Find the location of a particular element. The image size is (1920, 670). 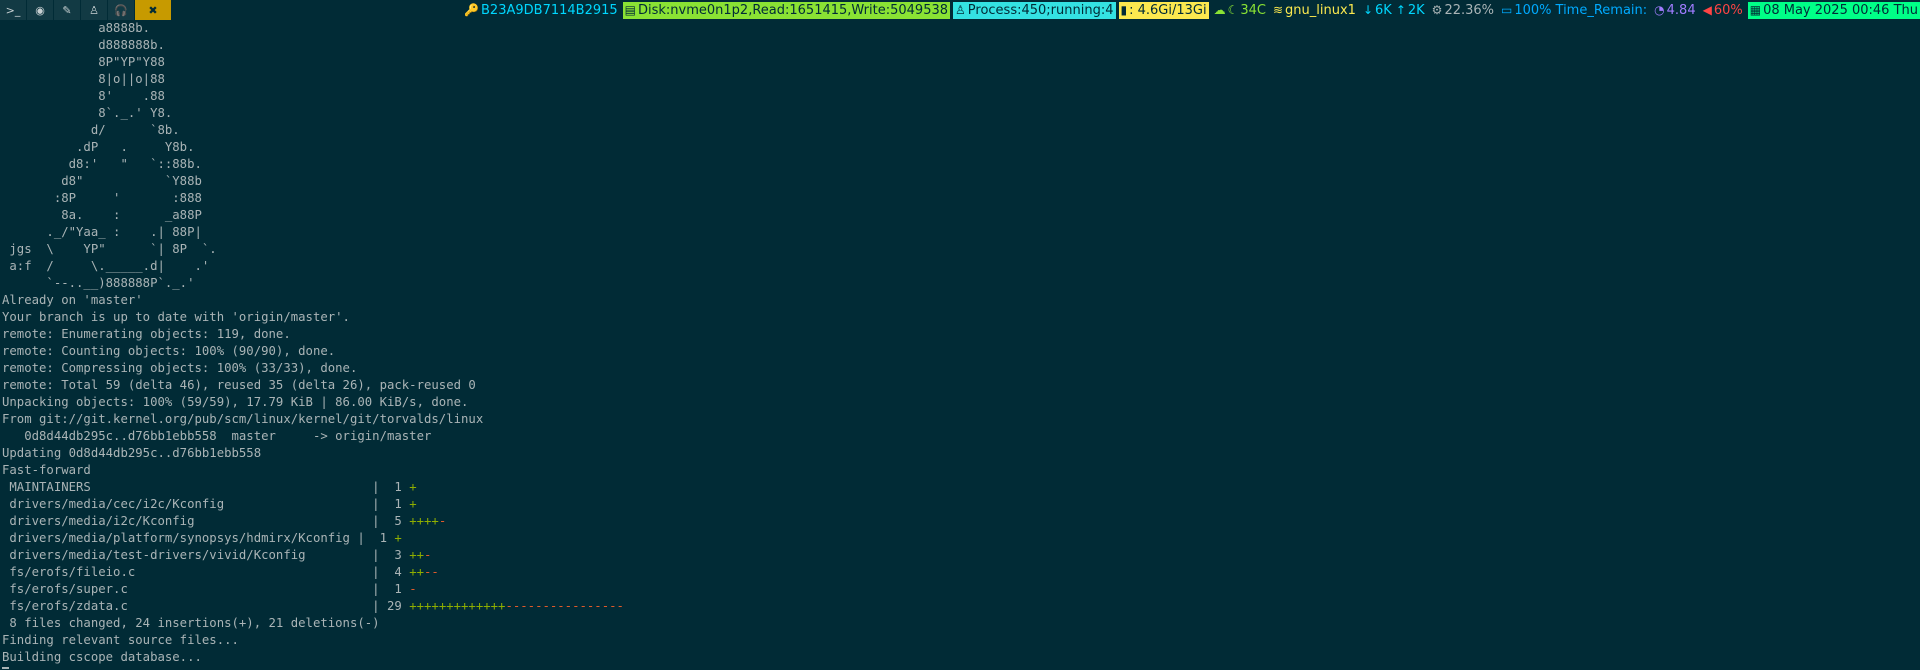

workspace-tag-terminal: >_ is located at coordinates (13, 10).